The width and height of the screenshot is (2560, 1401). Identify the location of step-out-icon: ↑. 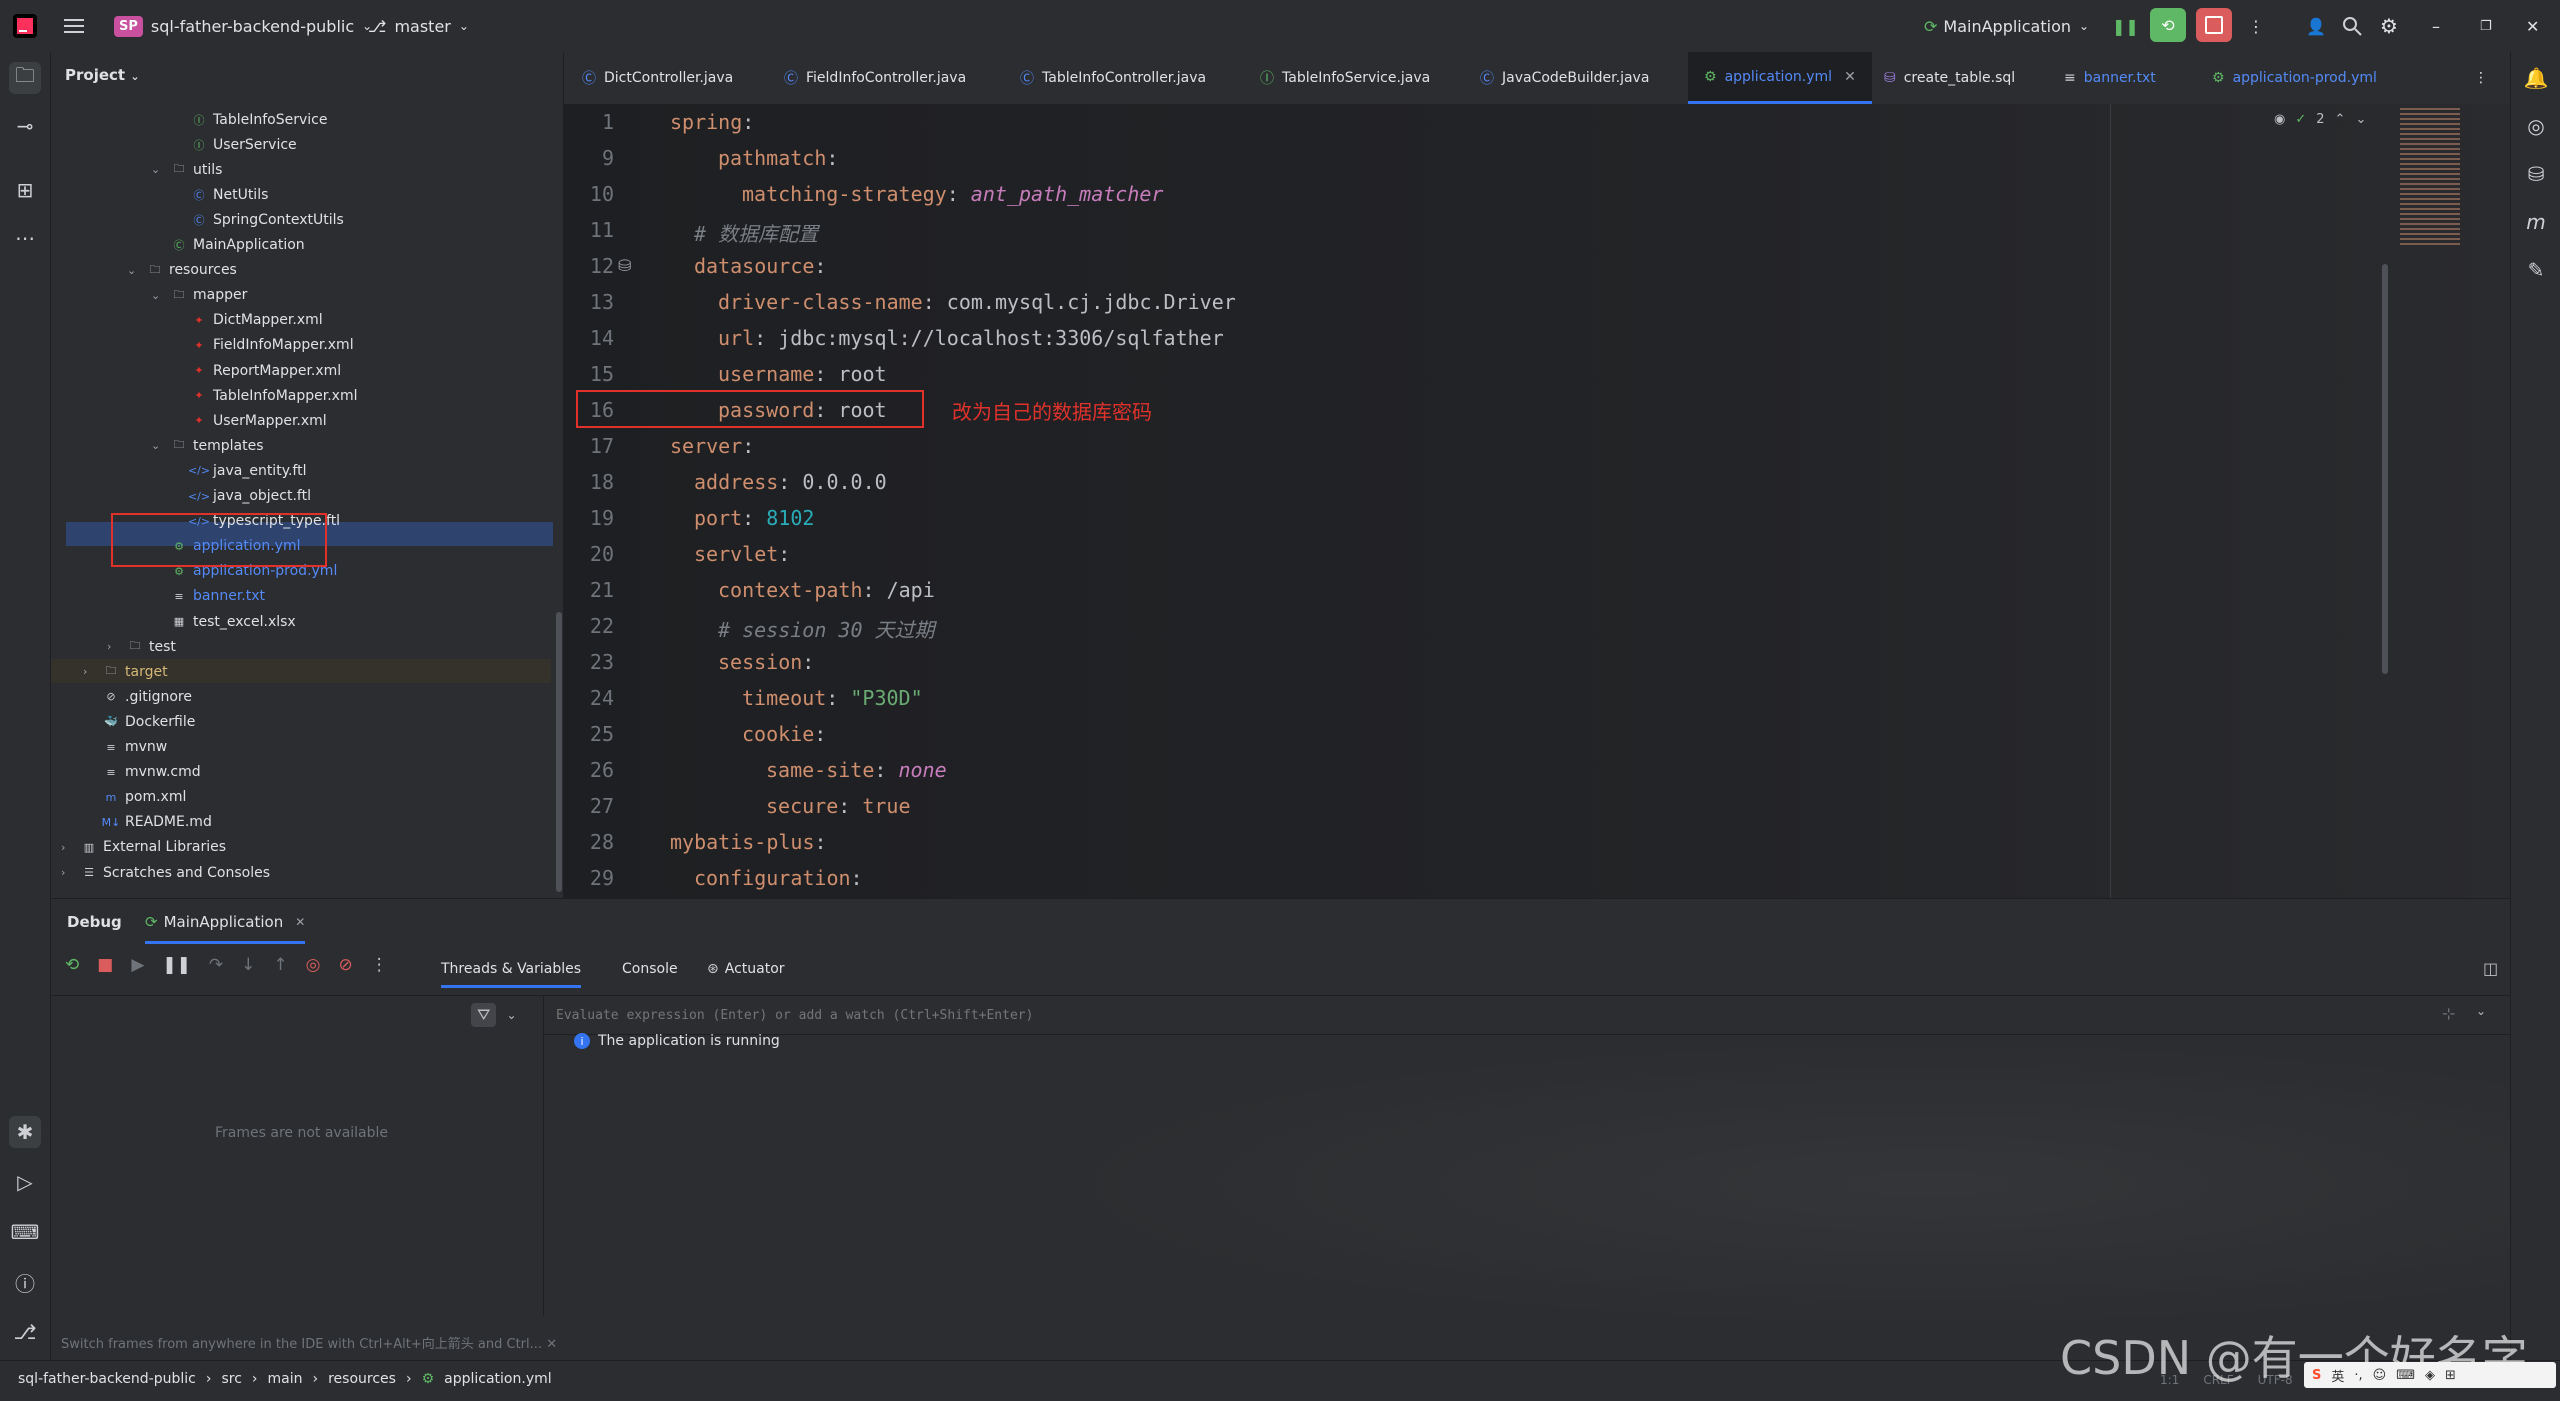
(280, 965).